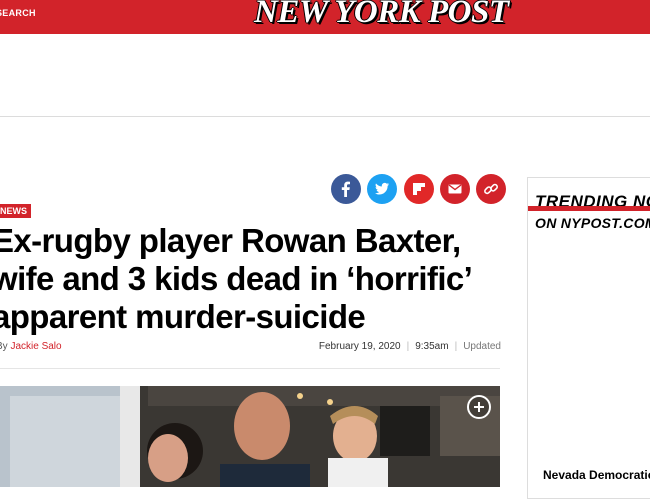 The height and width of the screenshot is (499, 650). I want to click on site-logo: NEW YORK POST, so click(381, 15).